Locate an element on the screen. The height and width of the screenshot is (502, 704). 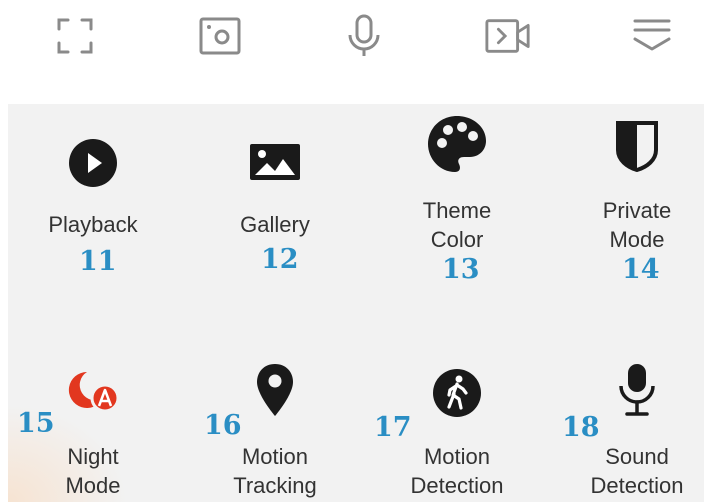
tile-number: 16 is located at coordinates (223, 425).